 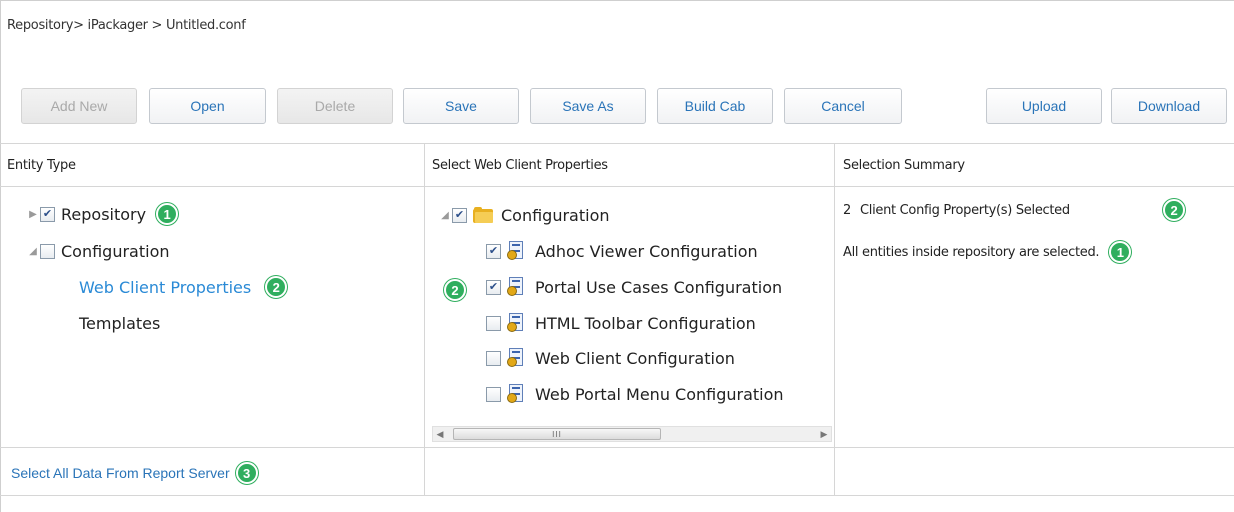 I want to click on select-all-data-link: Select All Data From Report Server 3, so click(x=134, y=473).